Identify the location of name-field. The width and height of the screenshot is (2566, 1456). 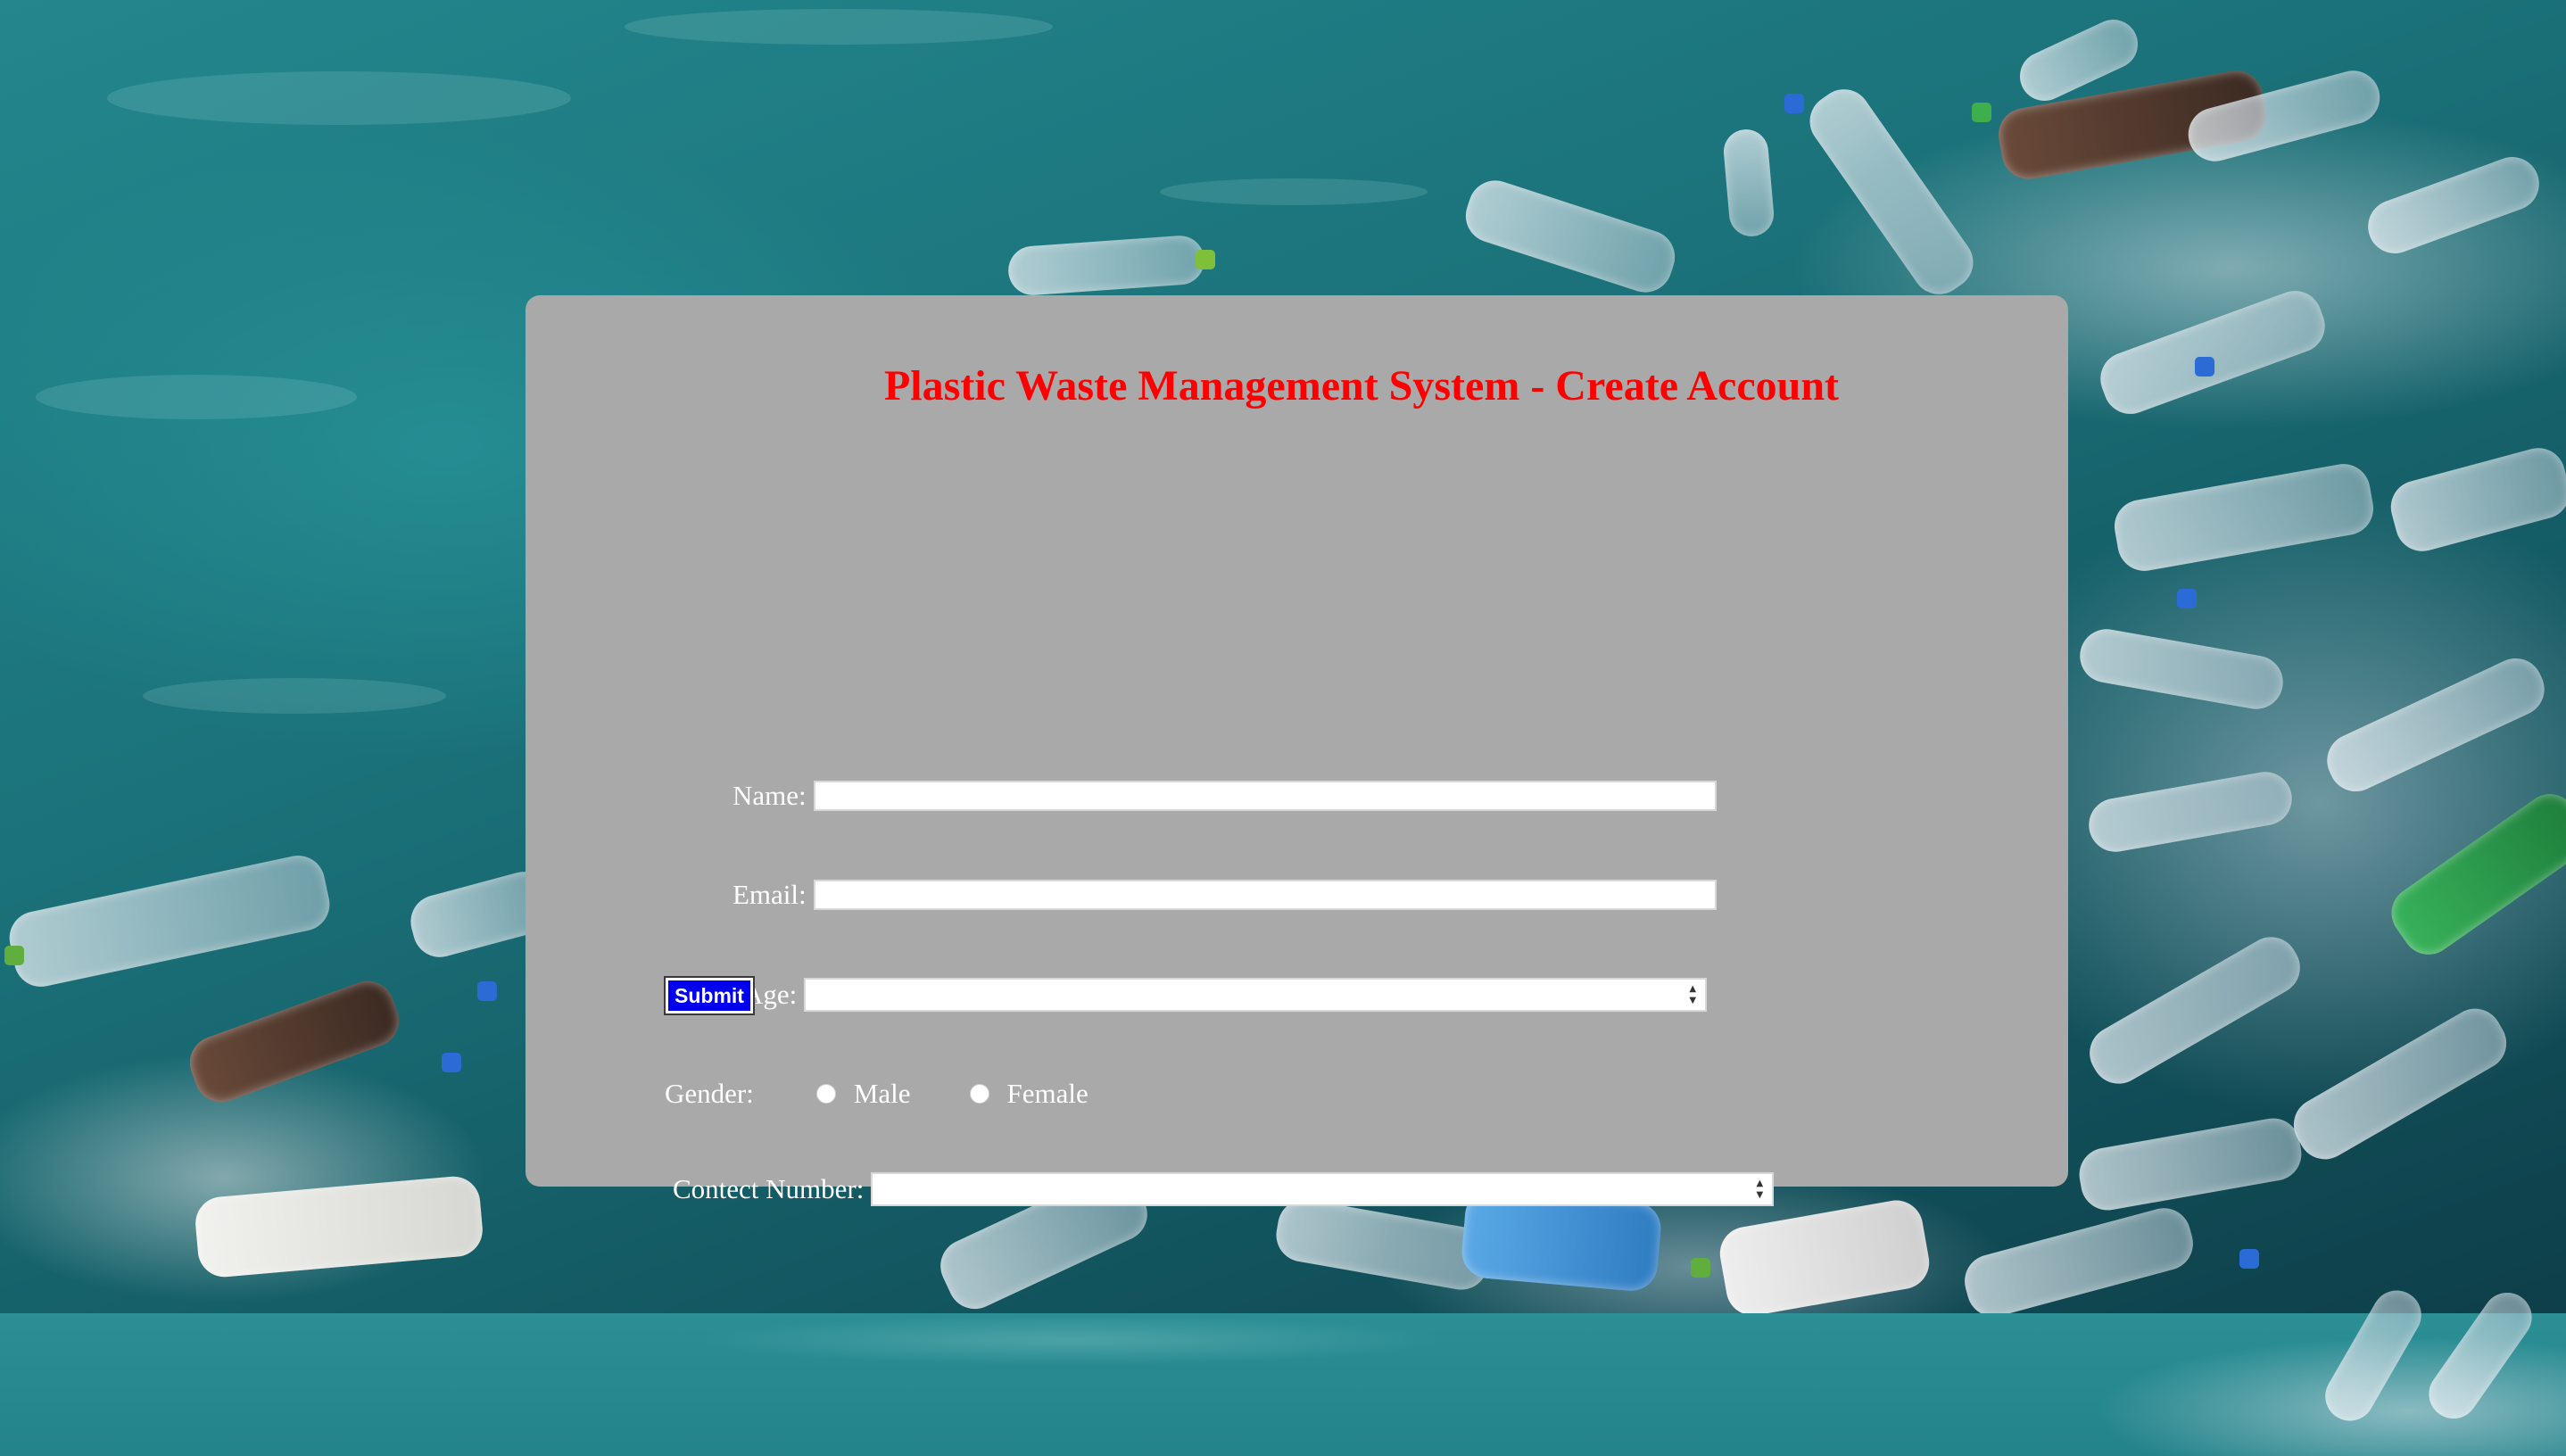
(1265, 796).